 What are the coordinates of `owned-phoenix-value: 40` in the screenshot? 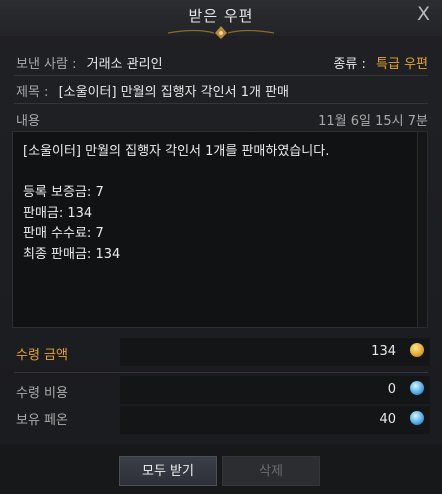 It's located at (387, 419).